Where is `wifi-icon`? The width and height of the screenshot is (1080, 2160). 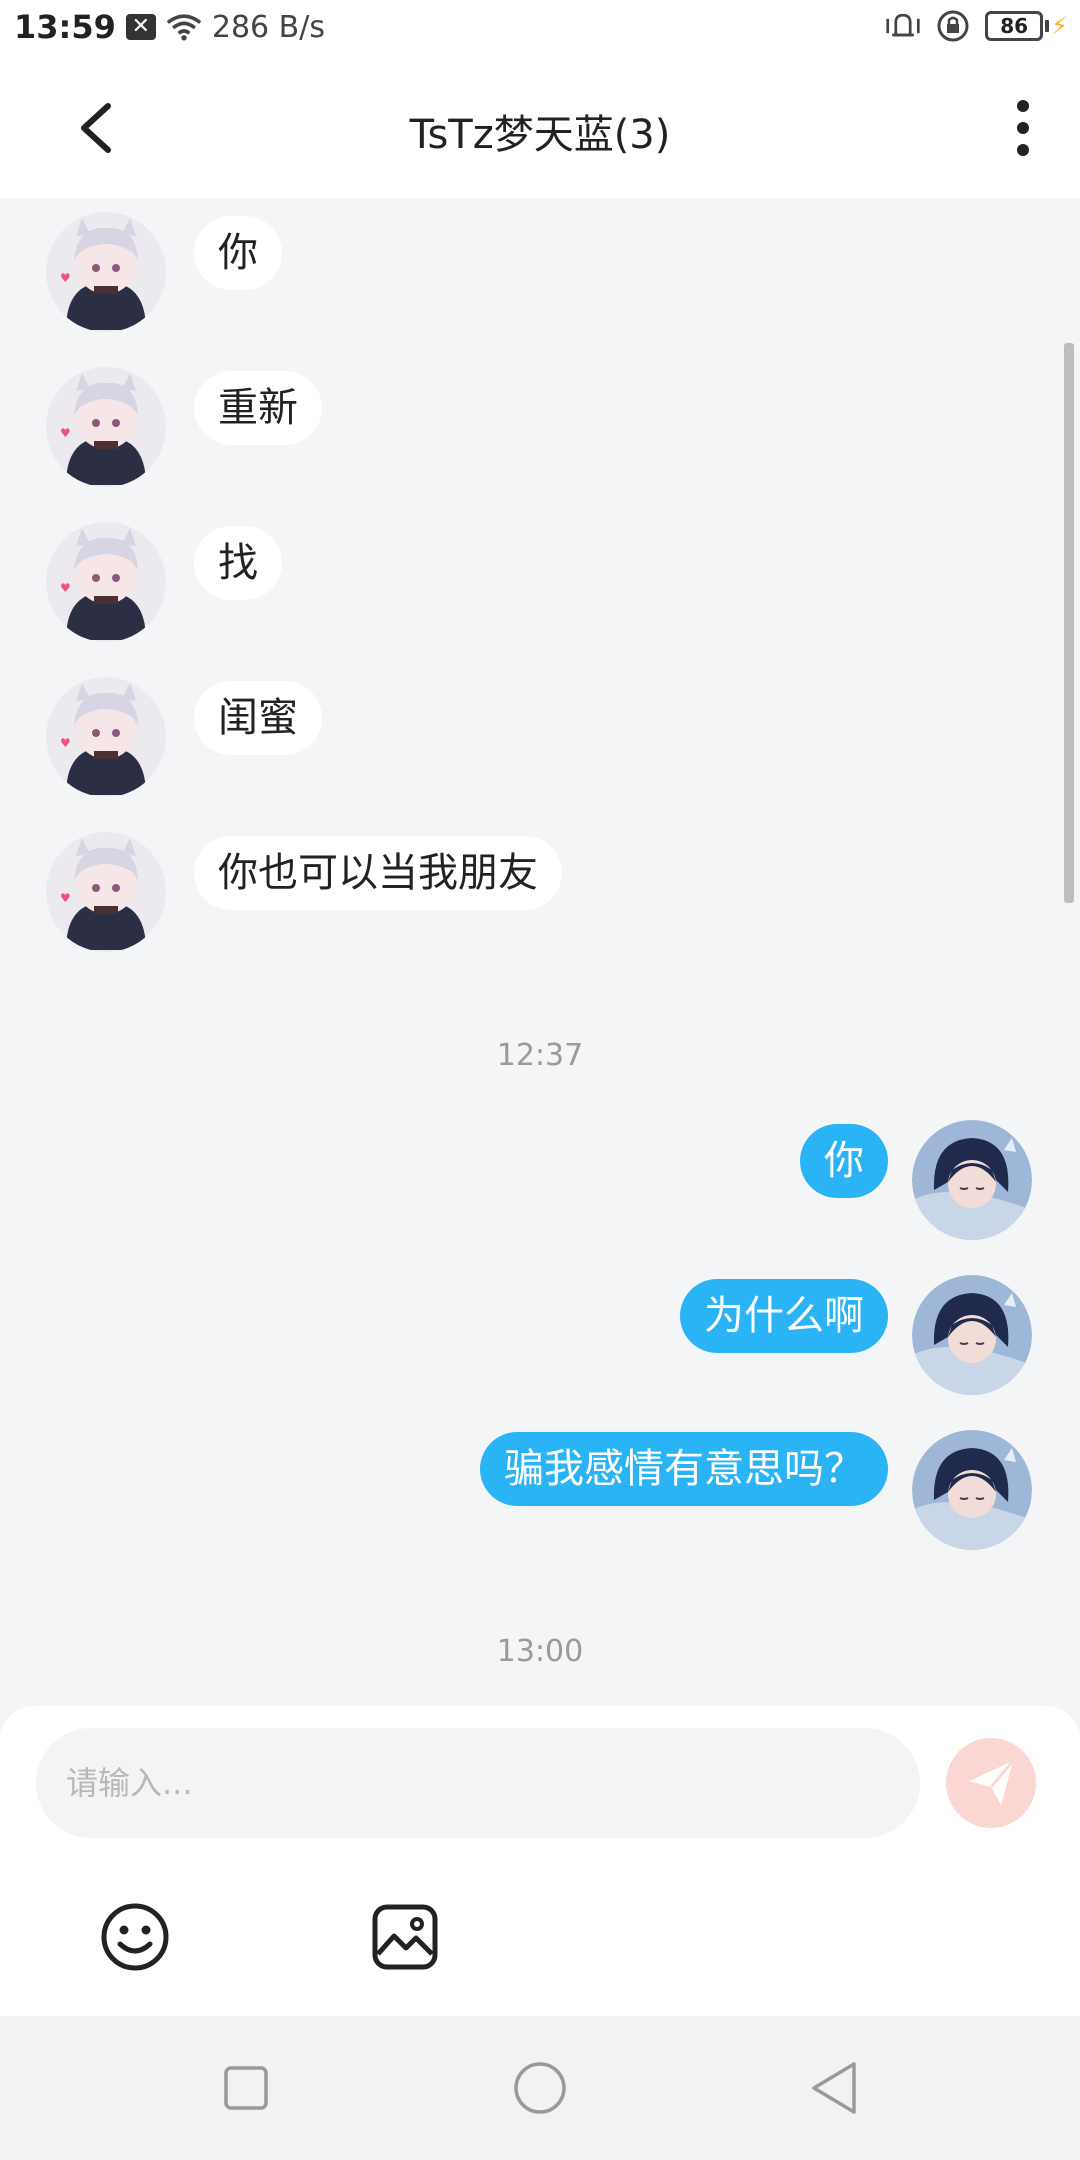 wifi-icon is located at coordinates (184, 27).